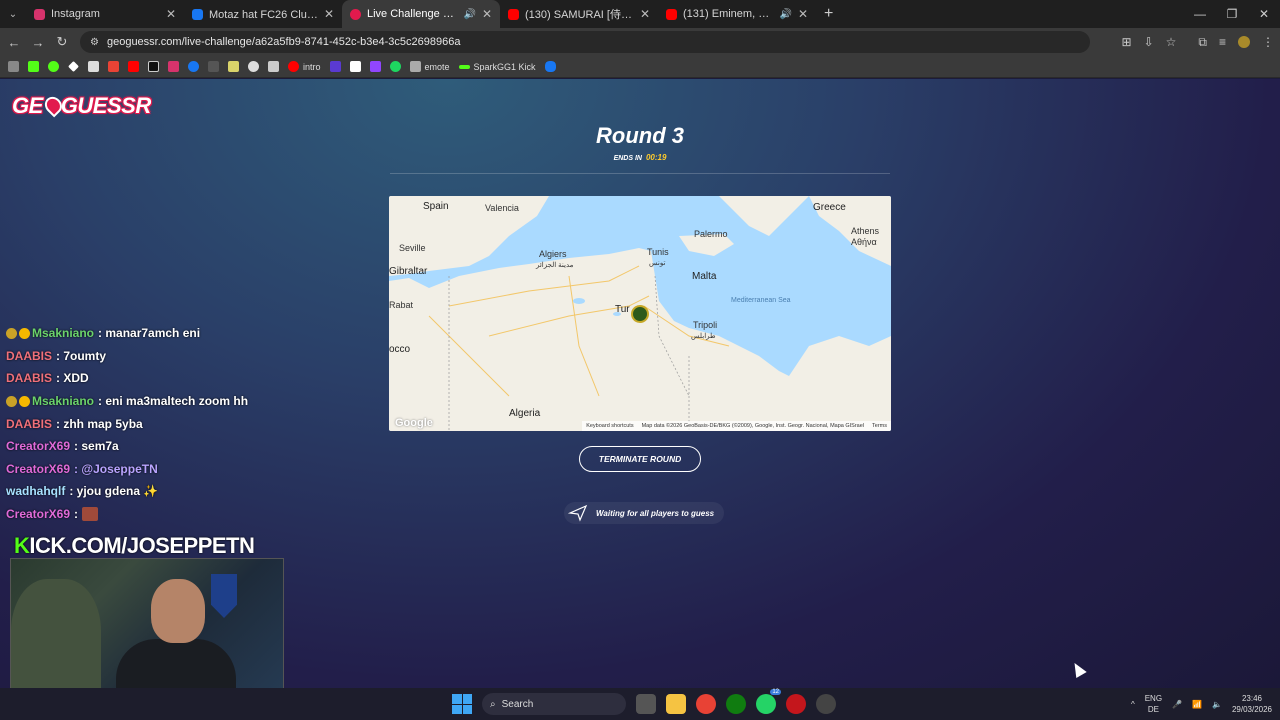  What do you see at coordinates (73, 66) in the screenshot?
I see `bookmark-diamond-icon` at bounding box center [73, 66].